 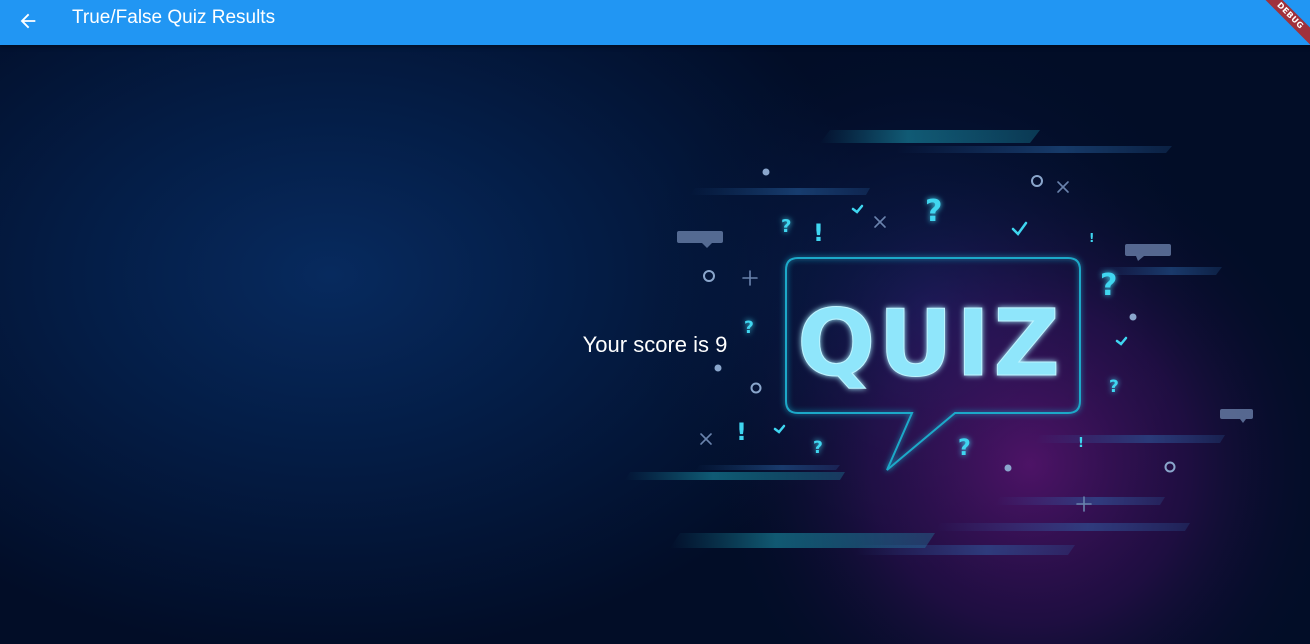 I want to click on quiz-word: QUIZ, so click(x=930, y=343).